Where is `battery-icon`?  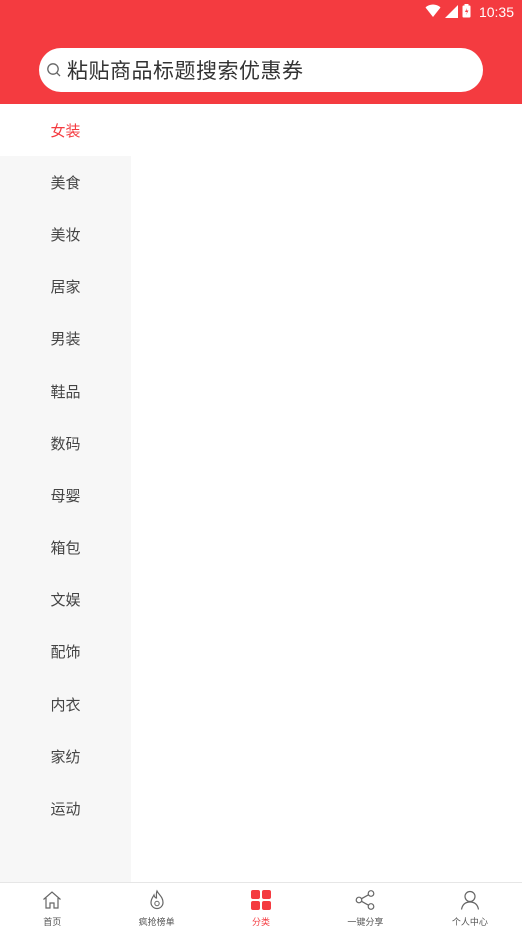 battery-icon is located at coordinates (466, 12).